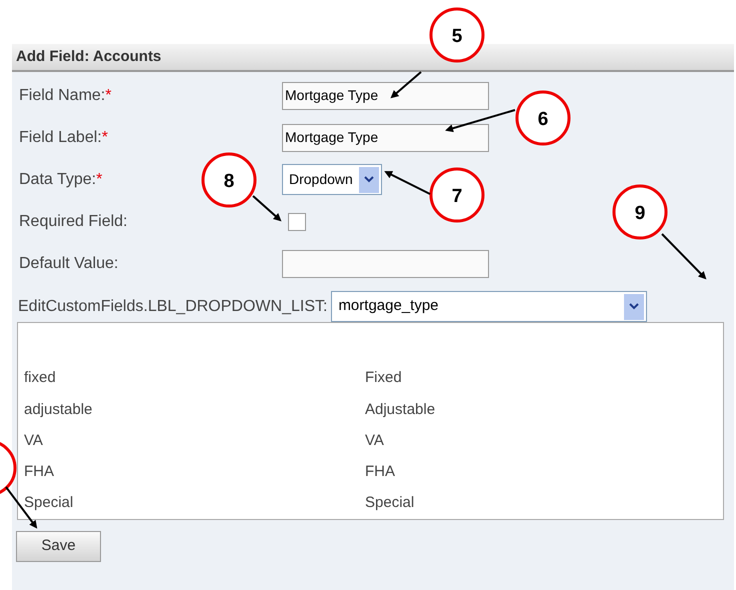 Image resolution: width=736 pixels, height=590 pixels. I want to click on callout-marker: 5, so click(457, 35).